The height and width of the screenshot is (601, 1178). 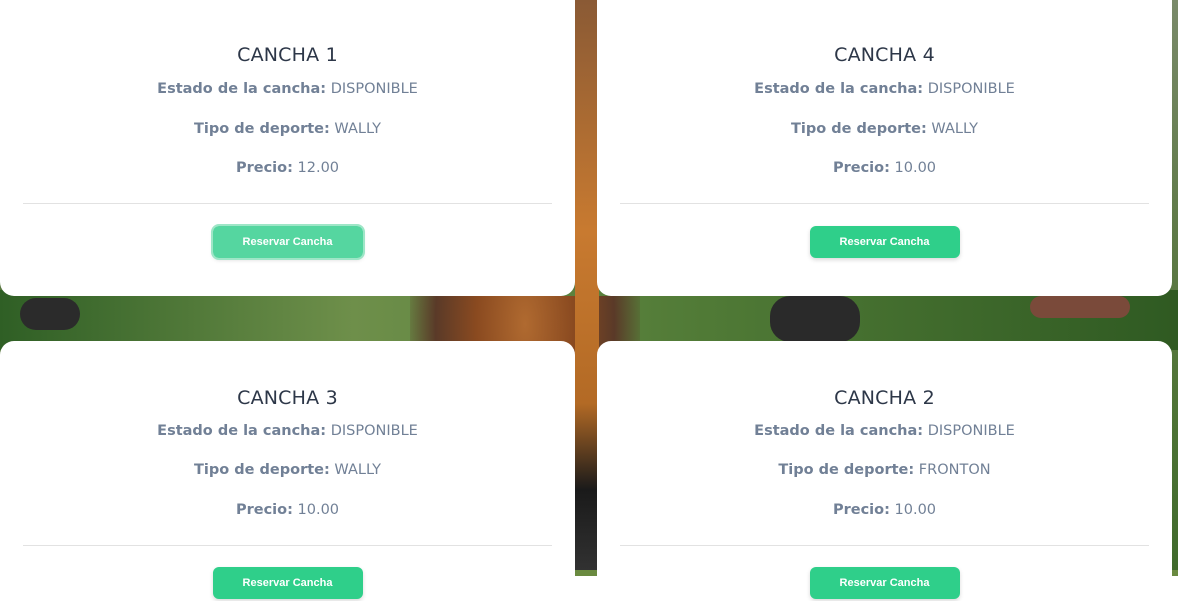 I want to click on court-title: CANCHA 3, so click(x=287, y=398).